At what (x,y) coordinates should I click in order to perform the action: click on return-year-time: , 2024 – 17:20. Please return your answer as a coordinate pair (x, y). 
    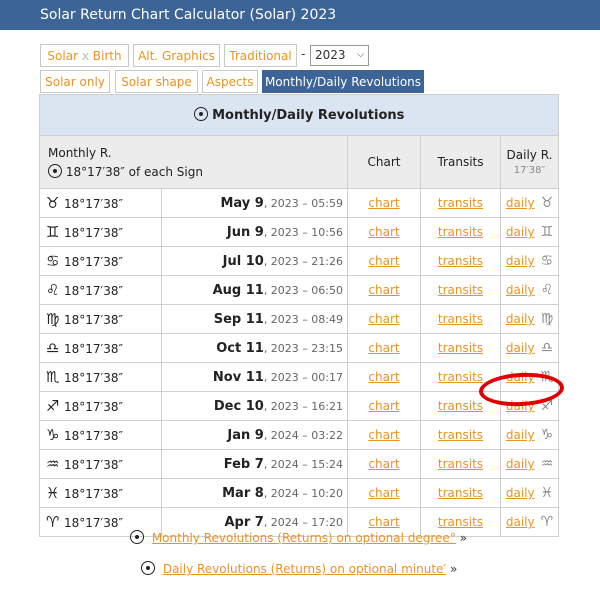
    Looking at the image, I should click on (303, 522).